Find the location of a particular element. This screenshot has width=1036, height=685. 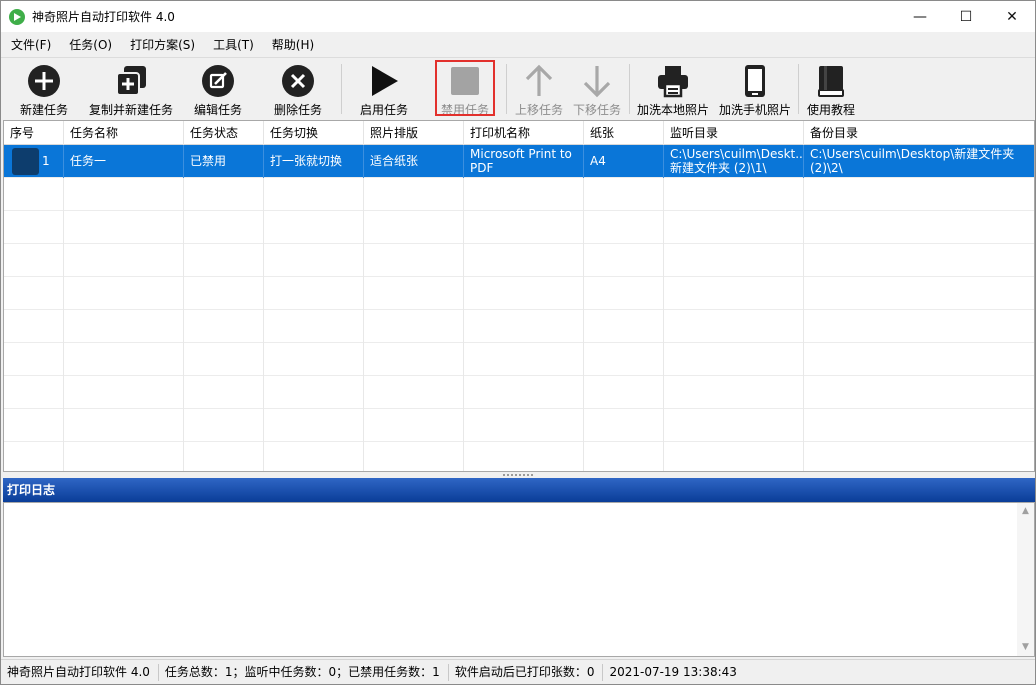

add-local-photos-button: 加洗本地照片 is located at coordinates (673, 88).